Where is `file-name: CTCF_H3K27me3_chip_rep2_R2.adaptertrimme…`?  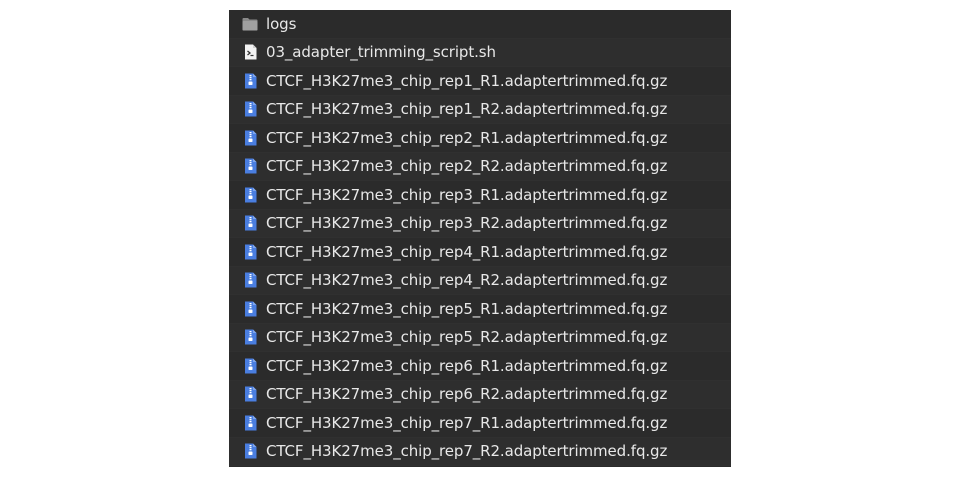
file-name: CTCF_H3K27me3_chip_rep2_R2.adaptertrimme… is located at coordinates (467, 166).